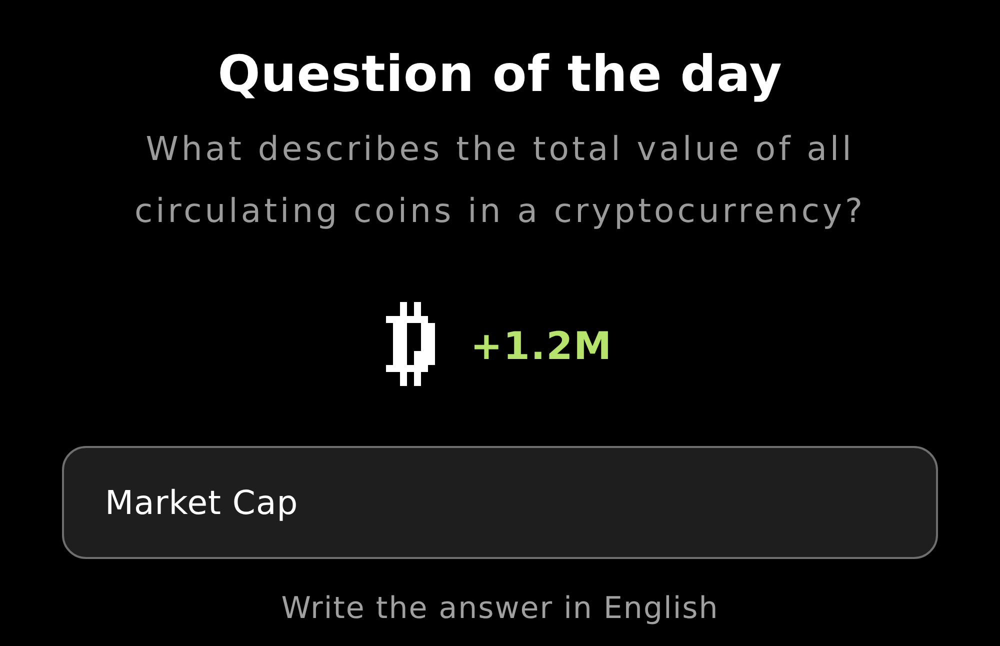 This screenshot has height=646, width=1000. I want to click on reward-amount: +1.2M, so click(541, 346).